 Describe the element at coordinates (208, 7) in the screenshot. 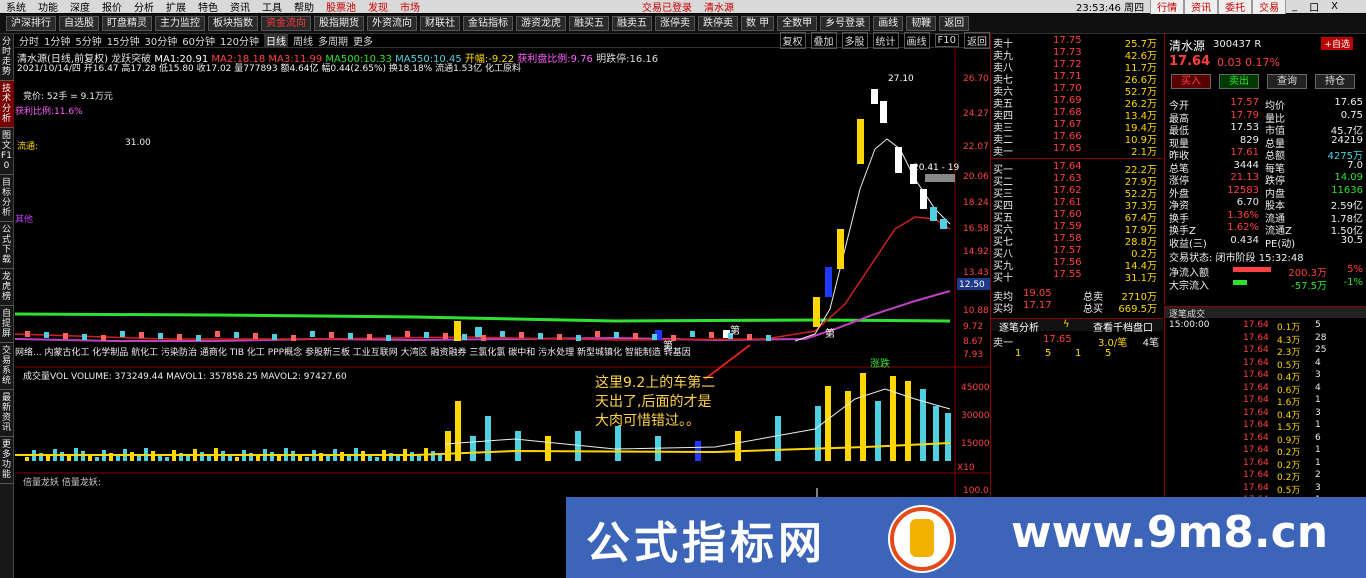

I see `menu-item: 特色` at that location.